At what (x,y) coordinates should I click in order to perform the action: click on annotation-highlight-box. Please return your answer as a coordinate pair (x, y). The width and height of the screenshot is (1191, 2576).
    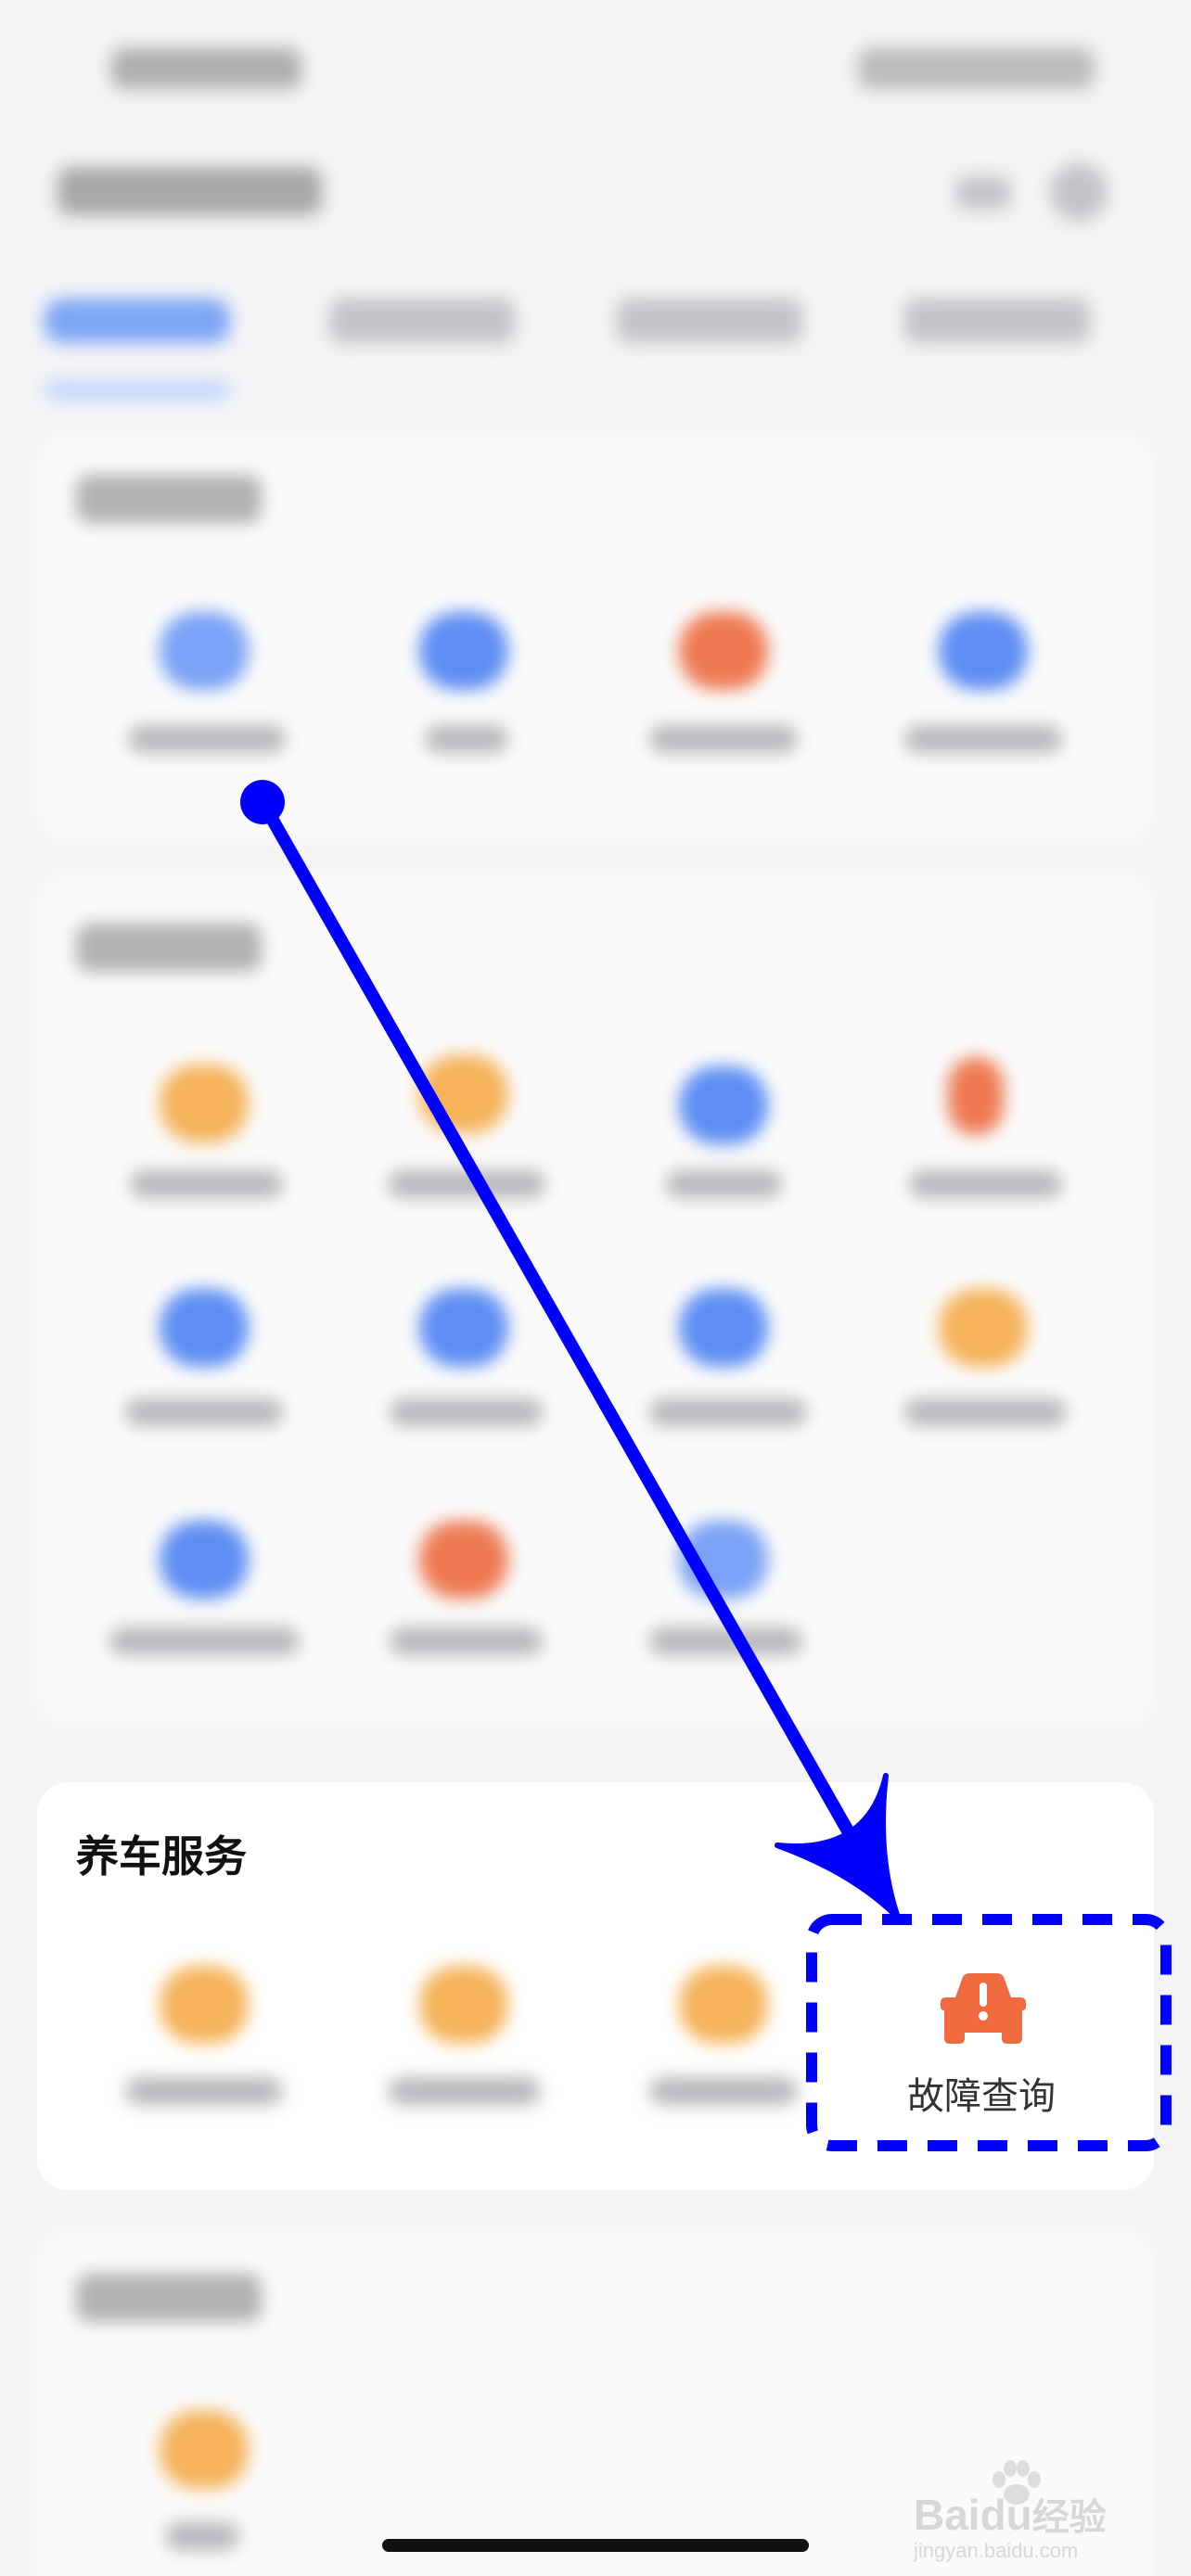
    Looking at the image, I should click on (989, 2033).